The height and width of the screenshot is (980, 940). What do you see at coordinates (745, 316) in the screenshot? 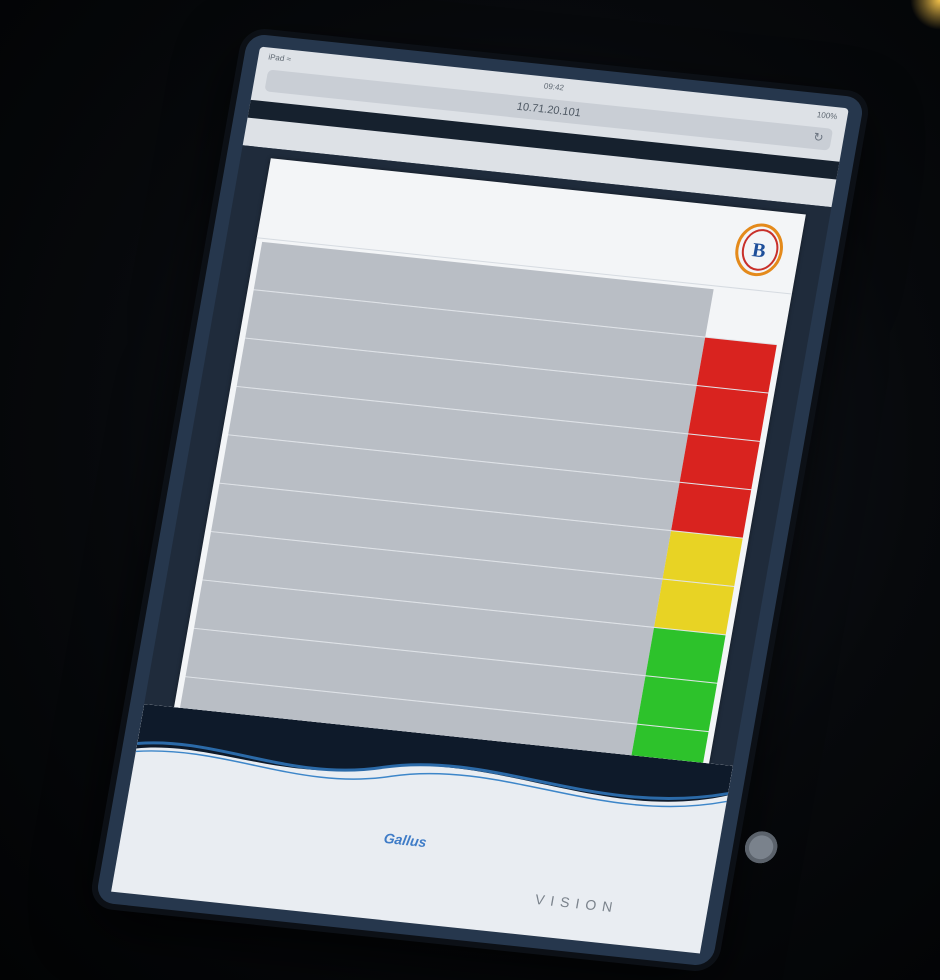
I see `status-indicator-none` at bounding box center [745, 316].